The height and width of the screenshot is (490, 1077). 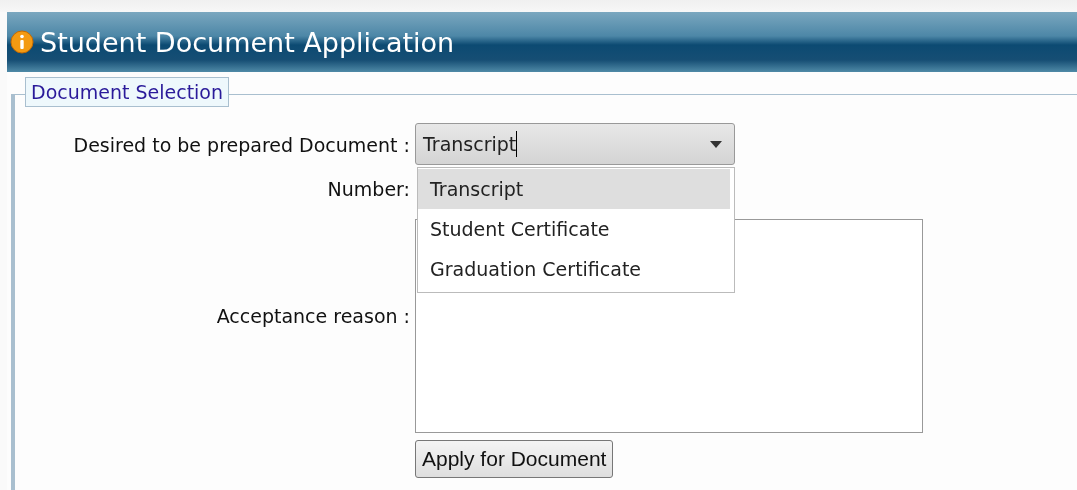 I want to click on field-label: Desired to be prepared Document :, so click(x=241, y=145).